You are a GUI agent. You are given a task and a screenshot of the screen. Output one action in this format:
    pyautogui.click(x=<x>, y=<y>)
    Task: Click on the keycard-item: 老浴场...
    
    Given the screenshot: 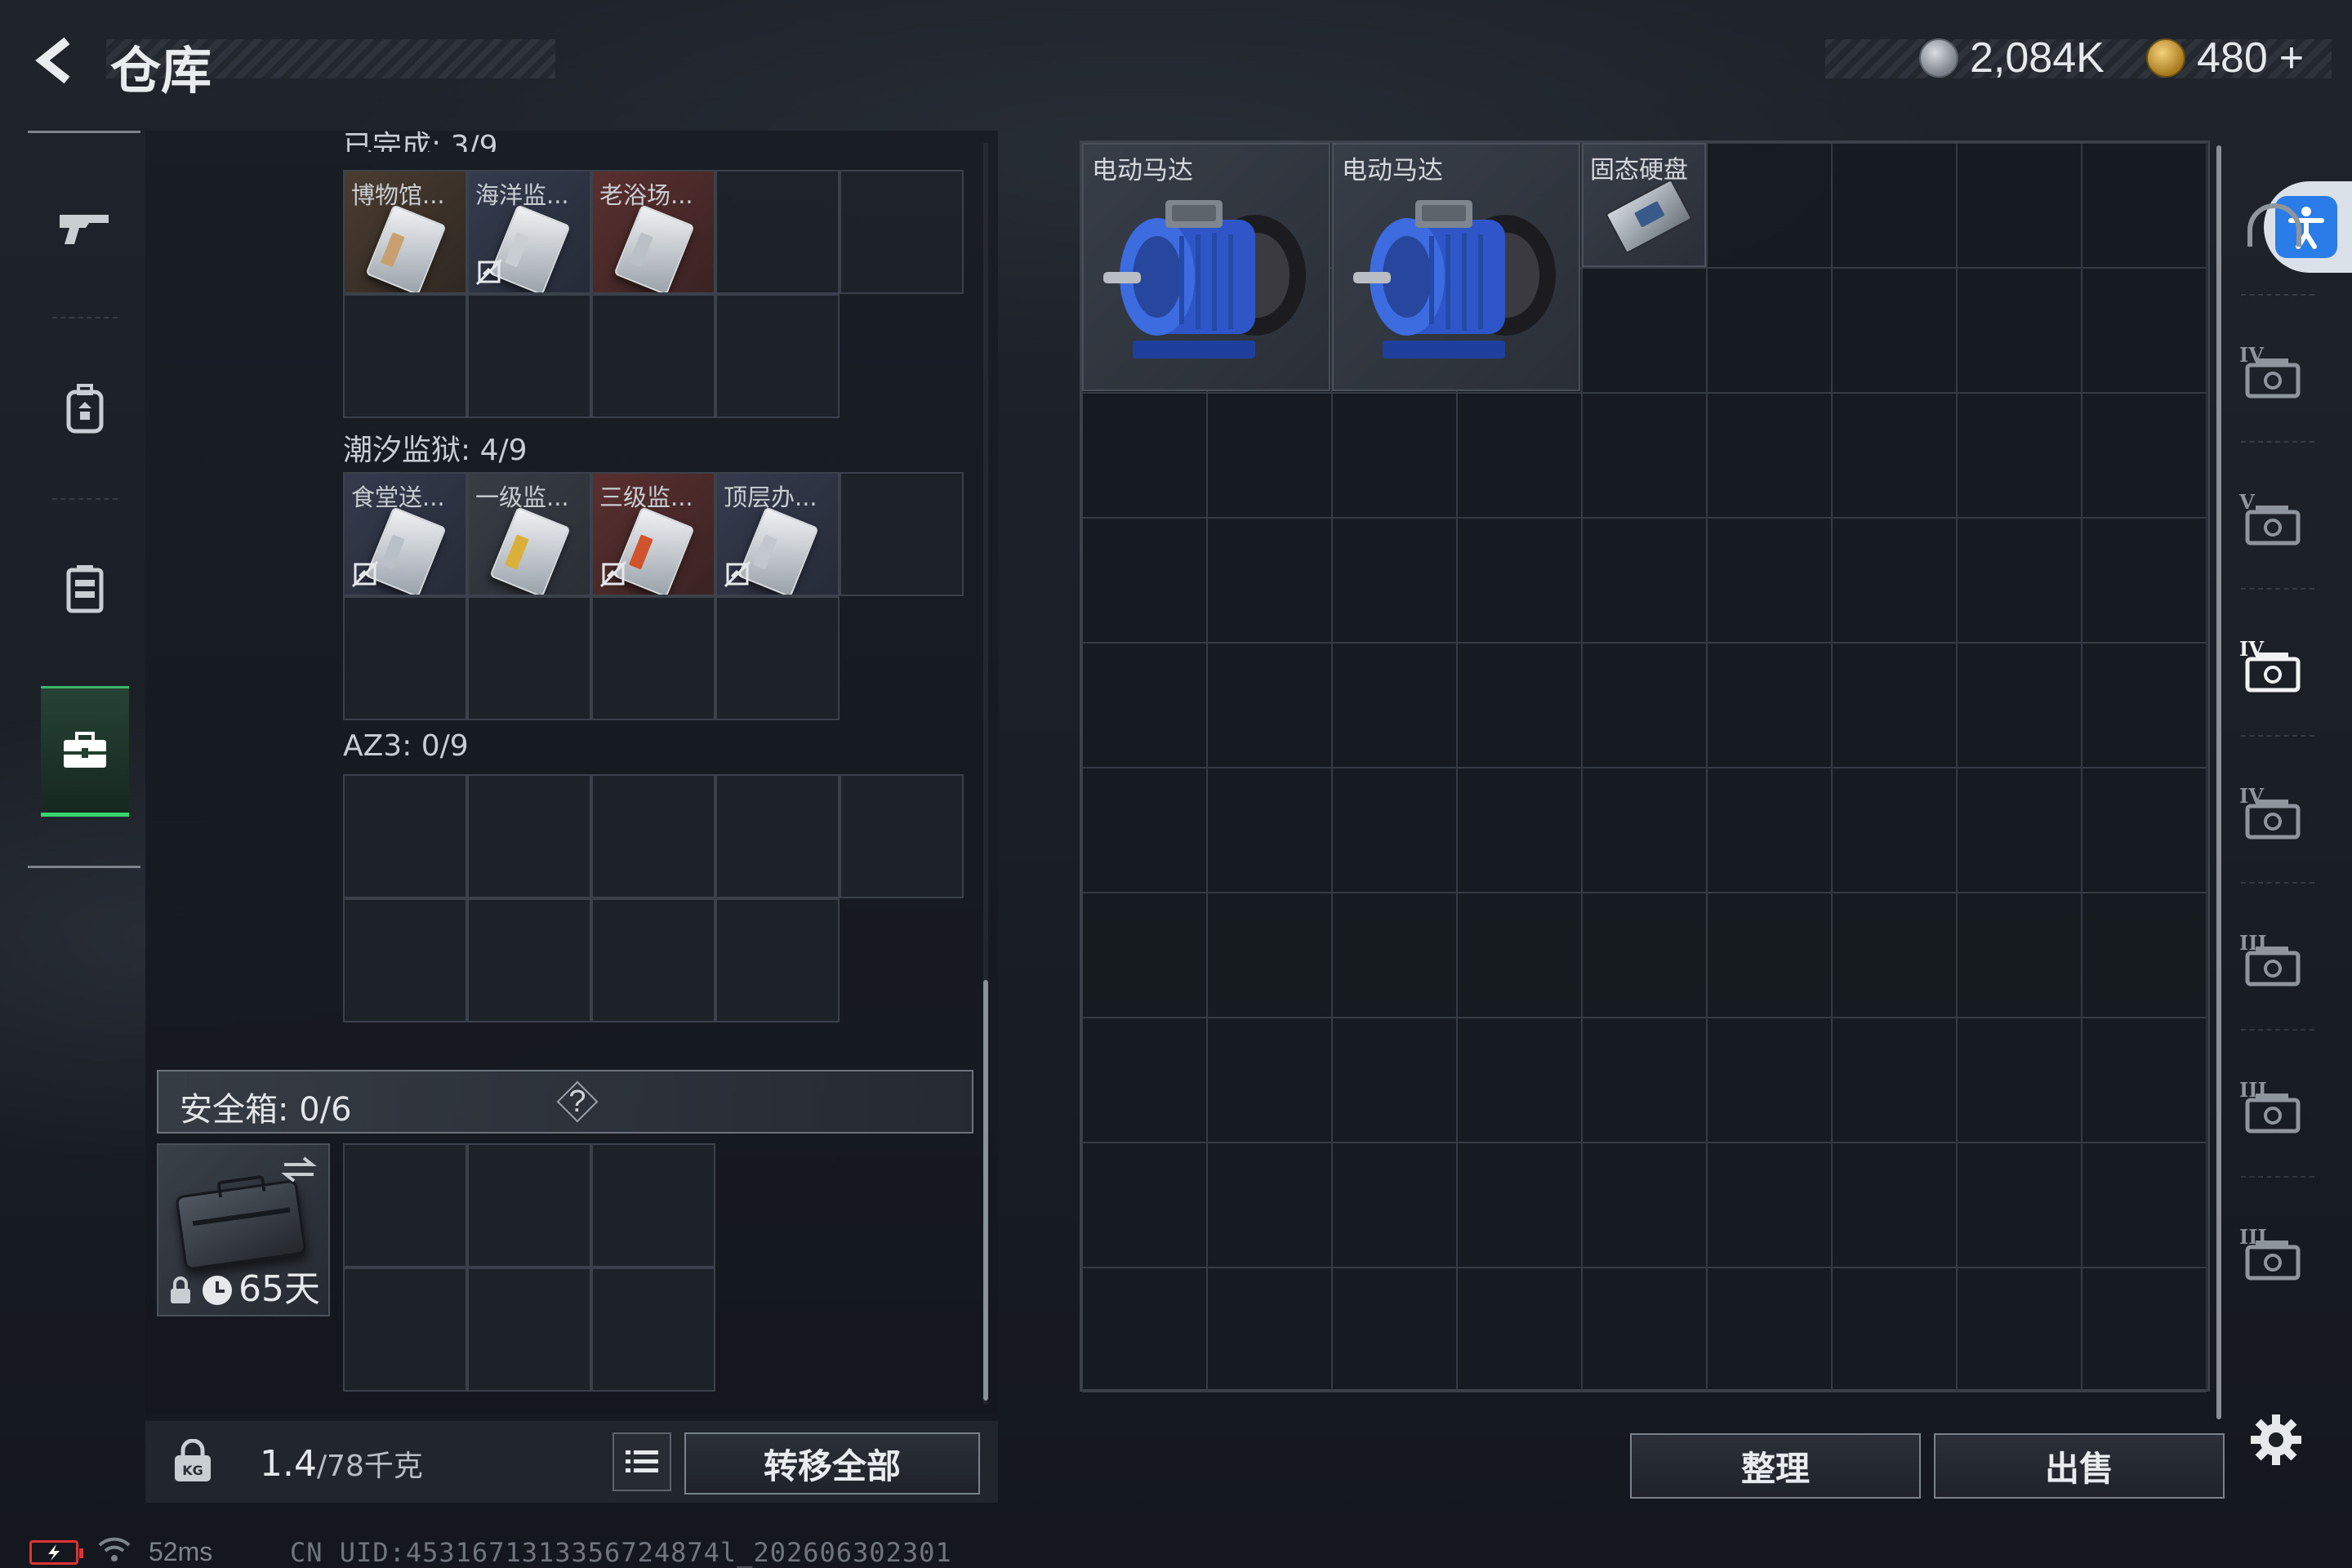 What is the action you would take?
    pyautogui.click(x=653, y=232)
    